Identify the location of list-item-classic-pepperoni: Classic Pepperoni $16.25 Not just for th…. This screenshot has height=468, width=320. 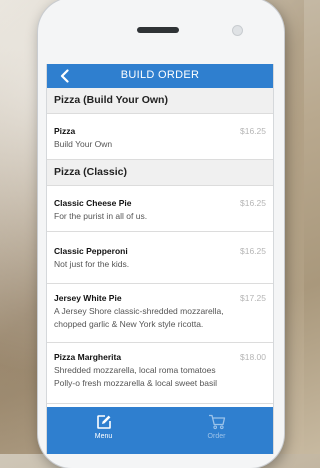
(160, 258).